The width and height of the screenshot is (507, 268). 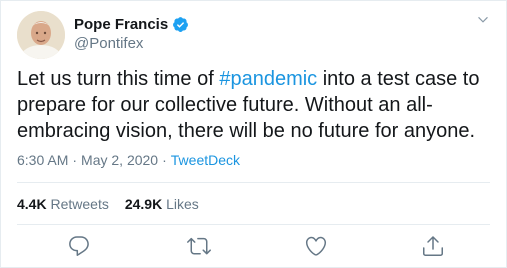 I want to click on retweets-count: 4.4K, so click(x=32, y=204).